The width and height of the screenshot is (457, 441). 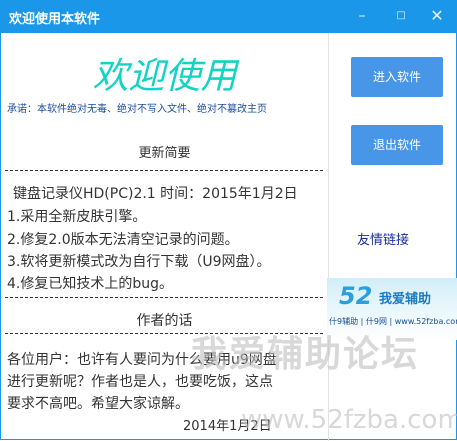 I want to click on exit-software-button: 退出软件, so click(x=397, y=145).